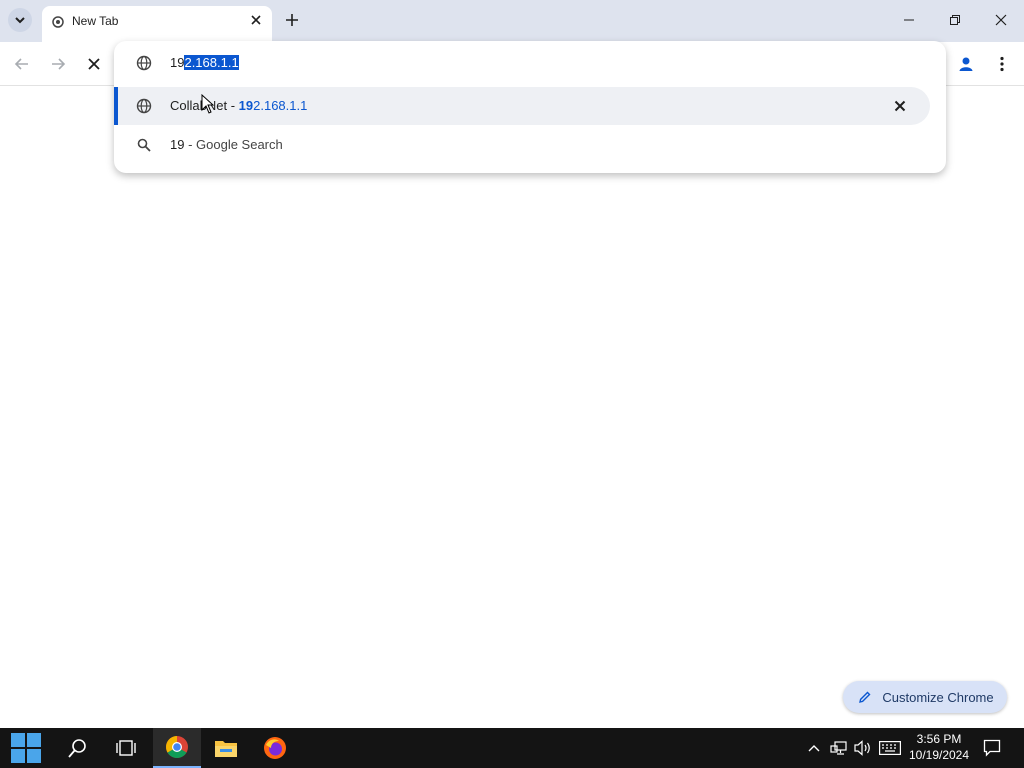  I want to click on start-button, so click(26, 748).